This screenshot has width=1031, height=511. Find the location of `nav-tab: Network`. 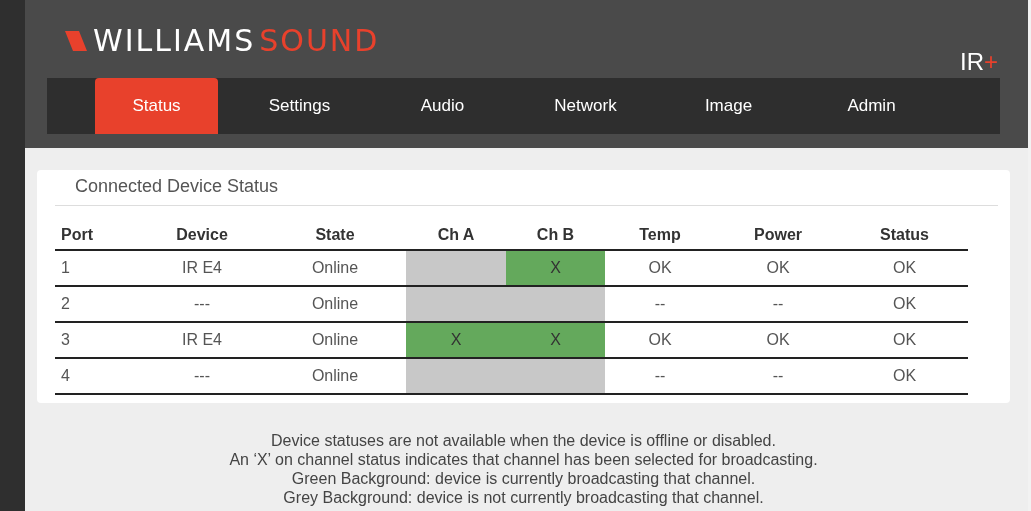

nav-tab: Network is located at coordinates (585, 106).